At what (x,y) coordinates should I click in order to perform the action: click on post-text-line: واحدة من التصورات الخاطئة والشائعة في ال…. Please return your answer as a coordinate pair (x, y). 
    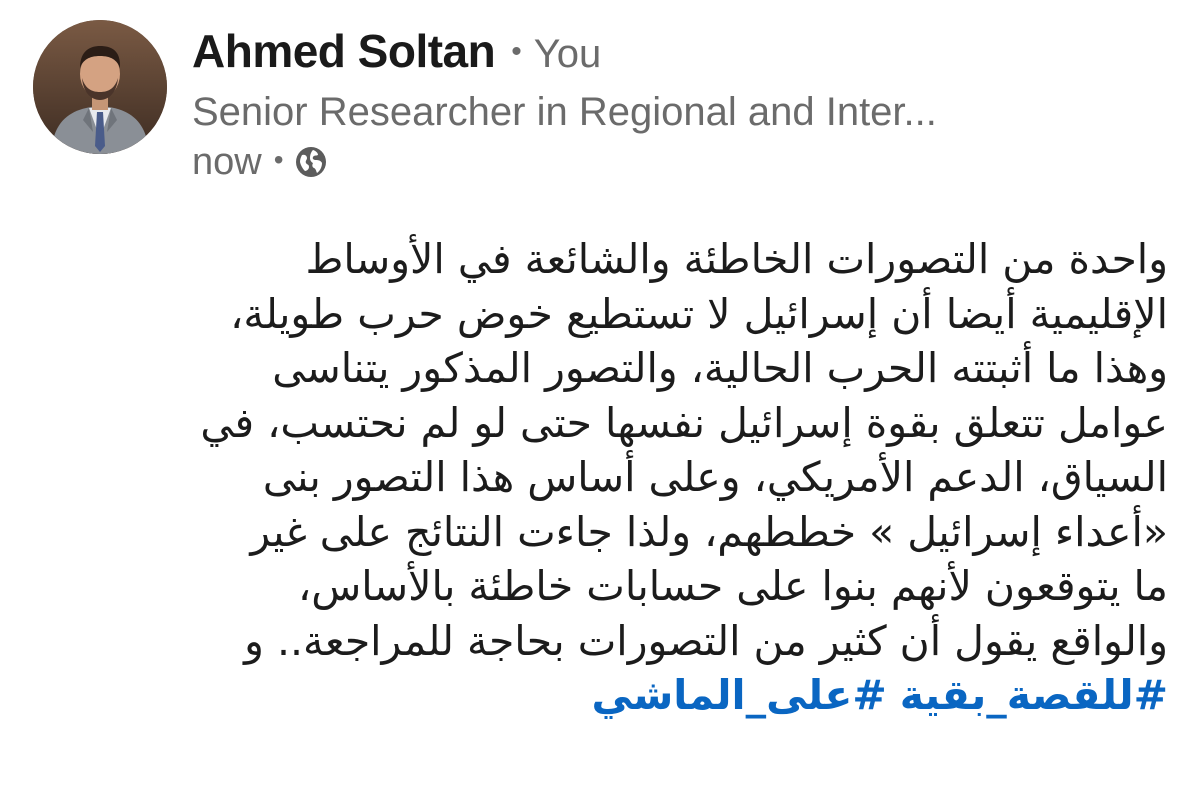
    Looking at the image, I should click on (736, 259).